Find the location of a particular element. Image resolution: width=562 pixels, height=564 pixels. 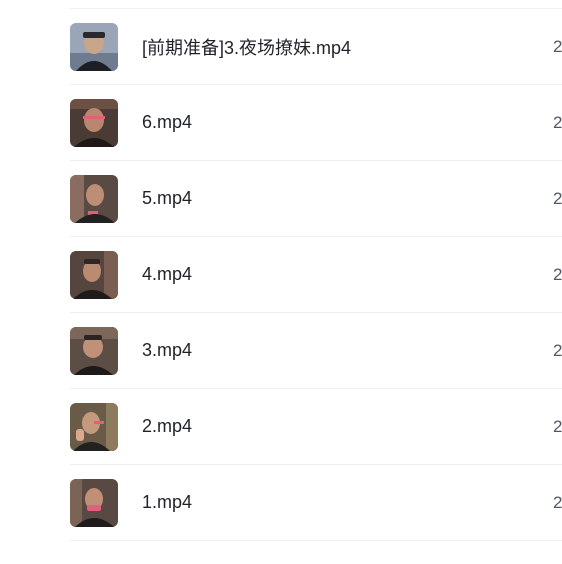

file-name: [前期准备]3.夜场撩妹.mp4 is located at coordinates (246, 47).